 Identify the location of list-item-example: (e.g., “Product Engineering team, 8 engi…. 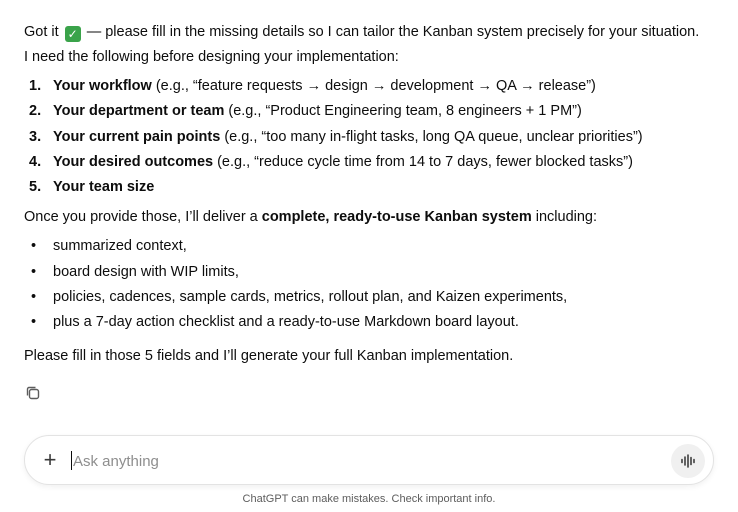
(403, 111).